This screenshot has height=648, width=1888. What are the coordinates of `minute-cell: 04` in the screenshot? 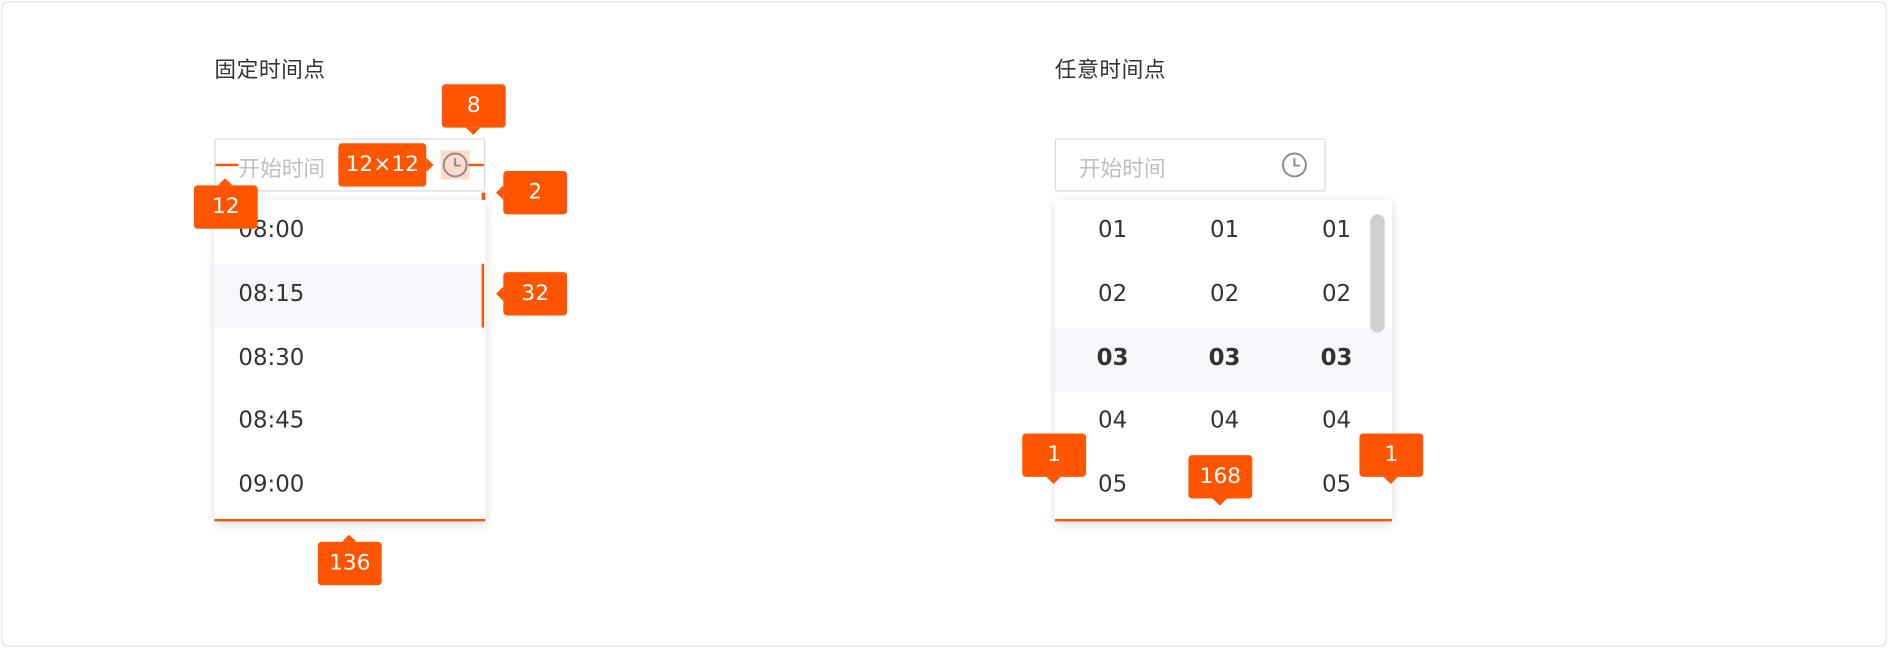 It's located at (1224, 420).